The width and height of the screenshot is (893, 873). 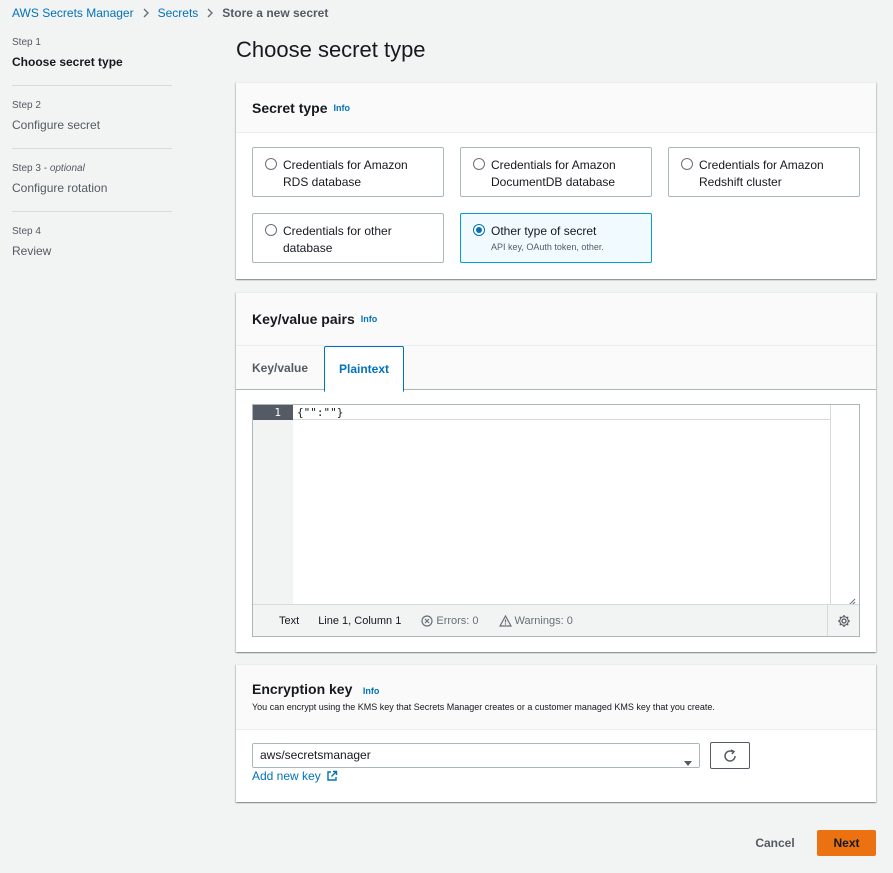 I want to click on breadcrumb-current: Store a new secret, so click(x=275, y=13).